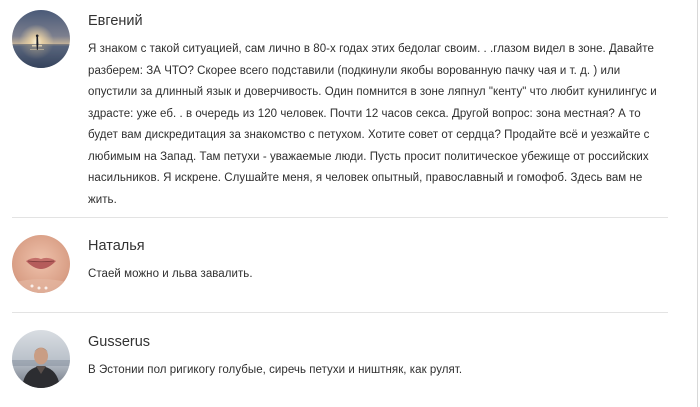  What do you see at coordinates (378, 261) in the screenshot?
I see `comment-body: Наталья Стаей можно и льва завалить.` at bounding box center [378, 261].